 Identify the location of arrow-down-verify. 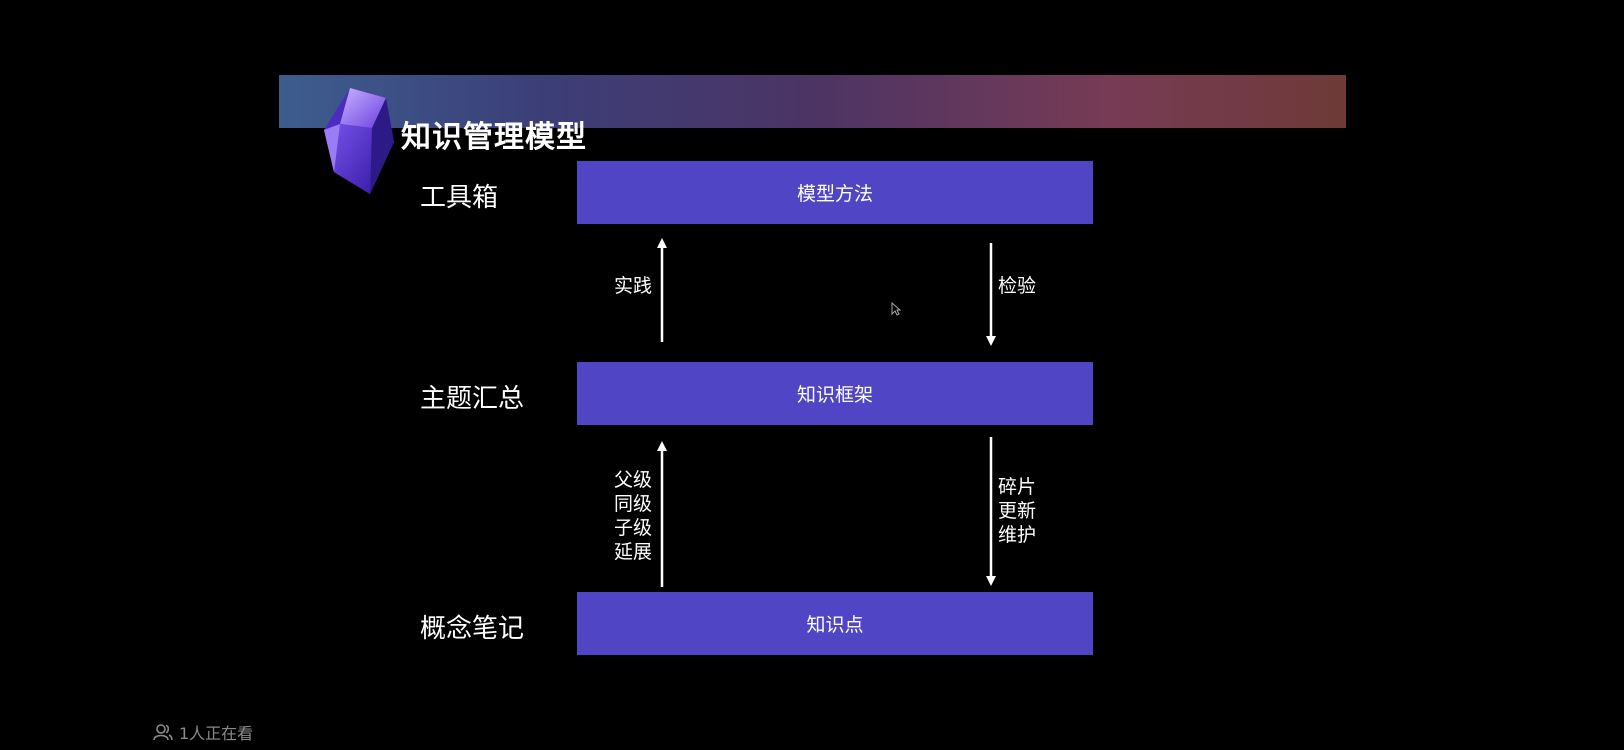
(991, 294).